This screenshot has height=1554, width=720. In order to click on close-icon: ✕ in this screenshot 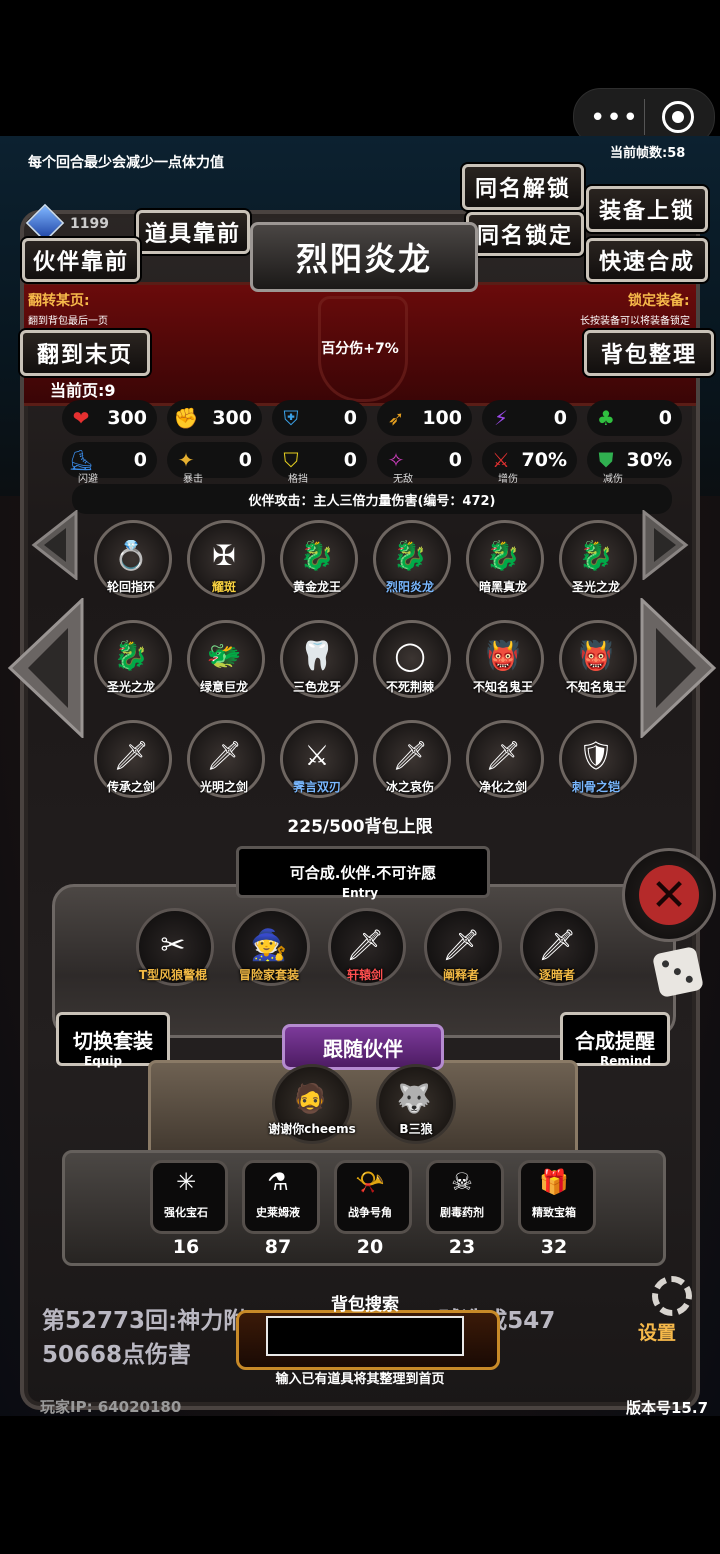, I will do `click(669, 895)`.